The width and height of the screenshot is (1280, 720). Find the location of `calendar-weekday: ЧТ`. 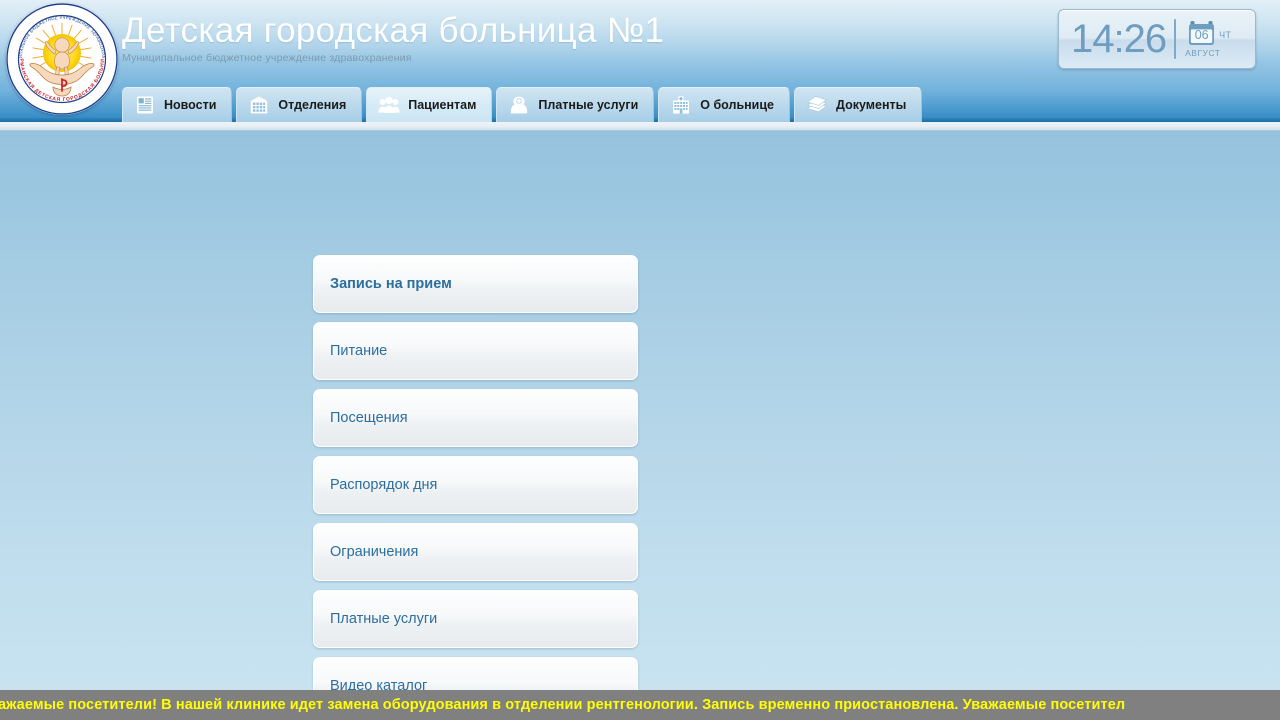

calendar-weekday: ЧТ is located at coordinates (1225, 34).